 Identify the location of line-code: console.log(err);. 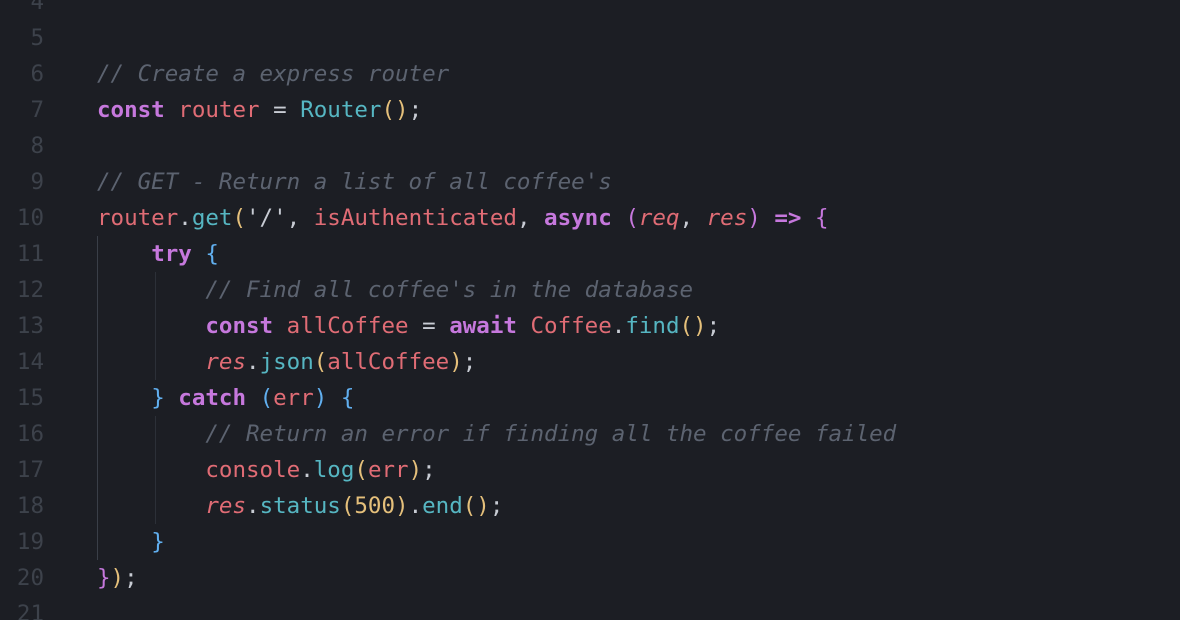
(266, 470).